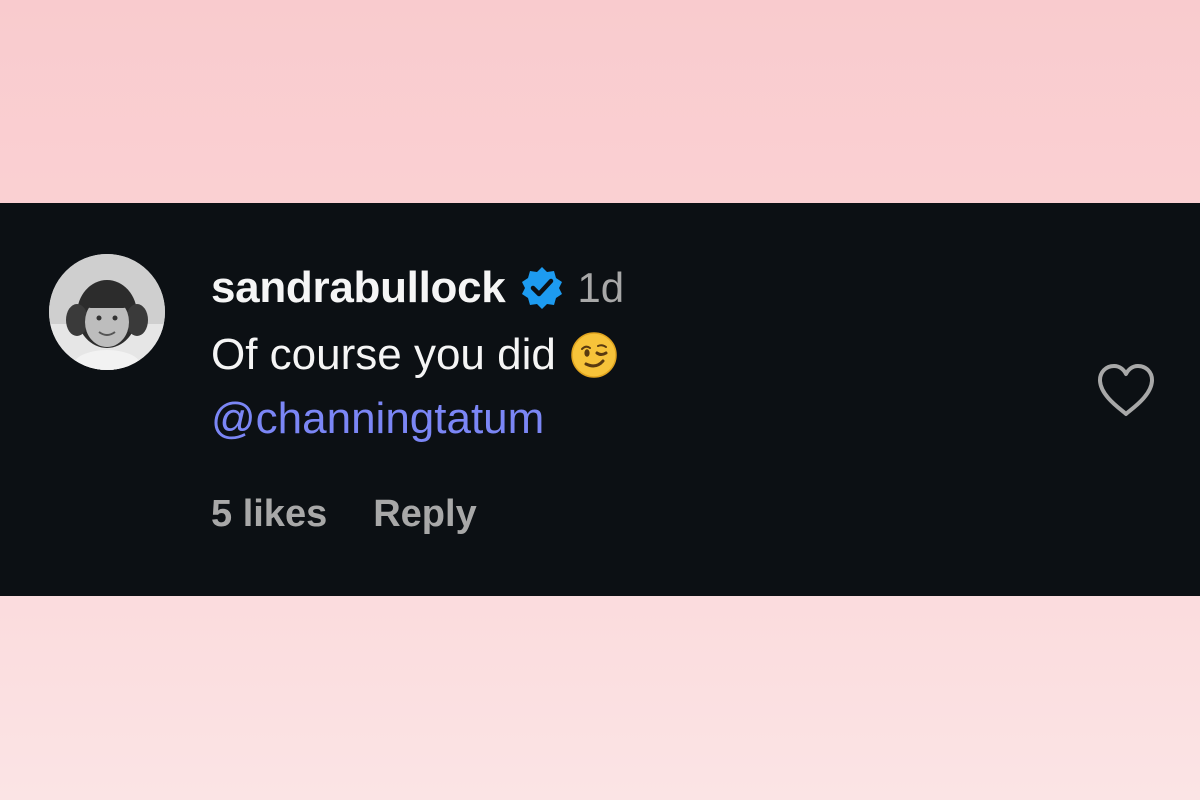  I want to click on comment-actions: 5 likes Reply, so click(344, 514).